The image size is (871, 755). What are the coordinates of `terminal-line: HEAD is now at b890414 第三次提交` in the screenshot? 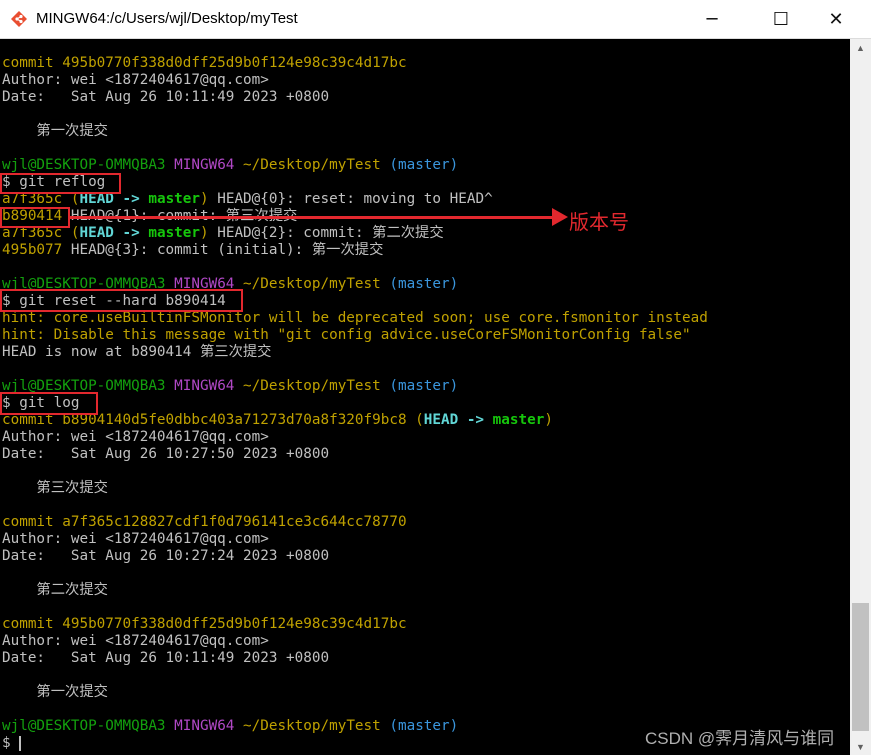 It's located at (136, 352).